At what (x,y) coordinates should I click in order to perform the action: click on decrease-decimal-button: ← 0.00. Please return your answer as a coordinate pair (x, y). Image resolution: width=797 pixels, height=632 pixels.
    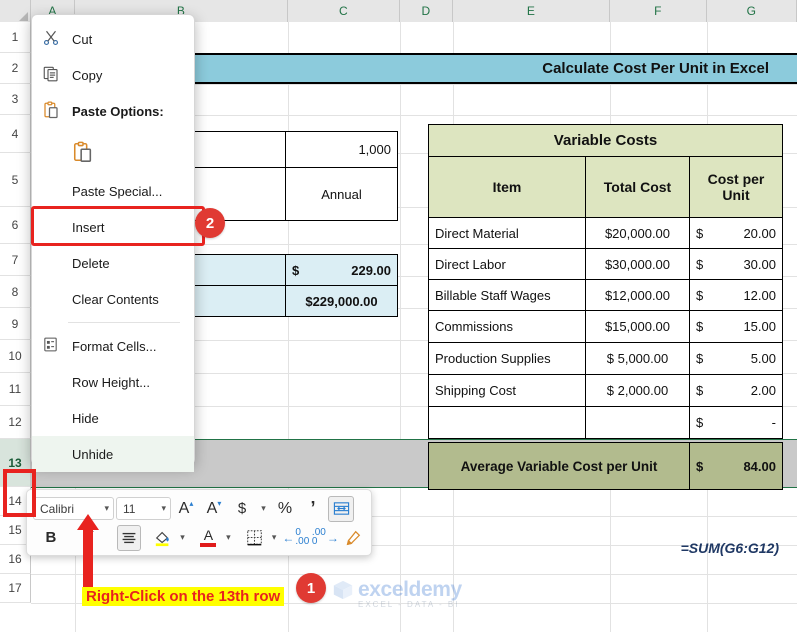
    Looking at the image, I should click on (296, 538).